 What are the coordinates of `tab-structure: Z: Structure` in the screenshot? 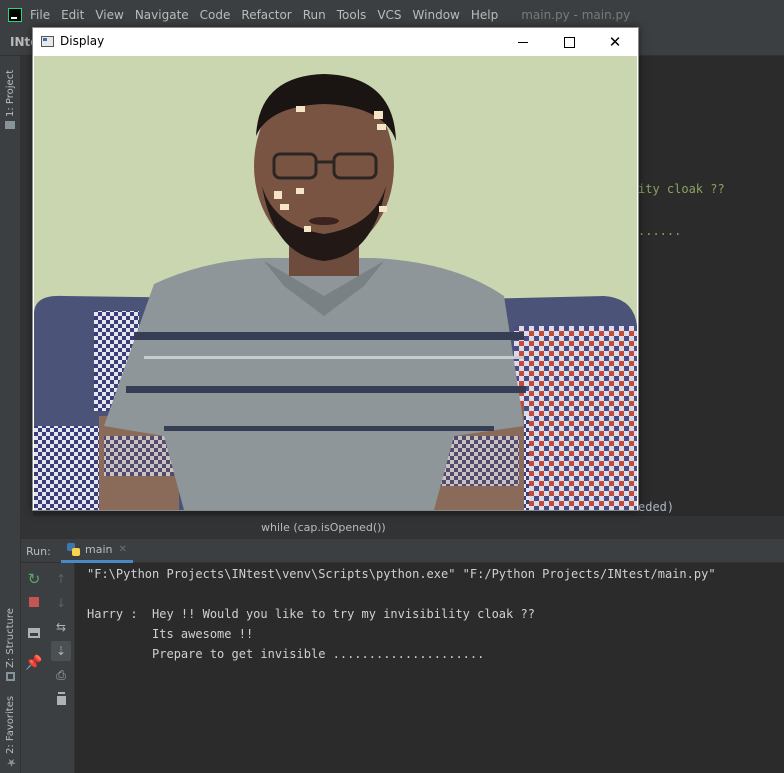 It's located at (10, 645).